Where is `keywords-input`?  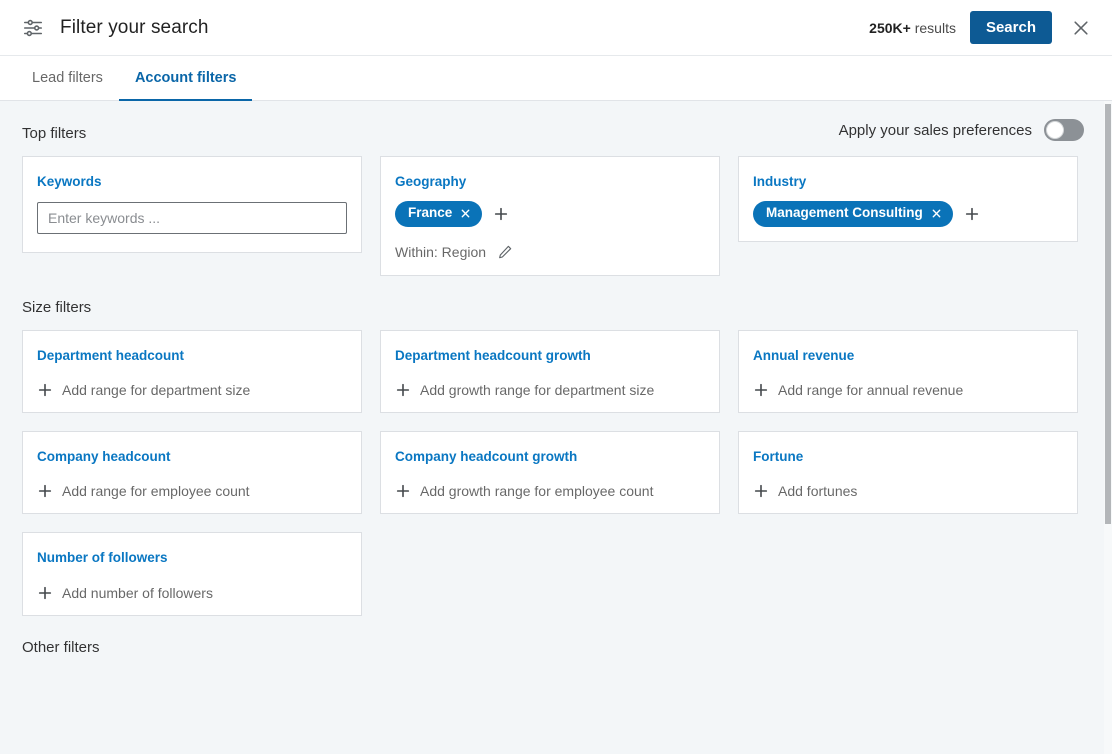
keywords-input is located at coordinates (192, 218).